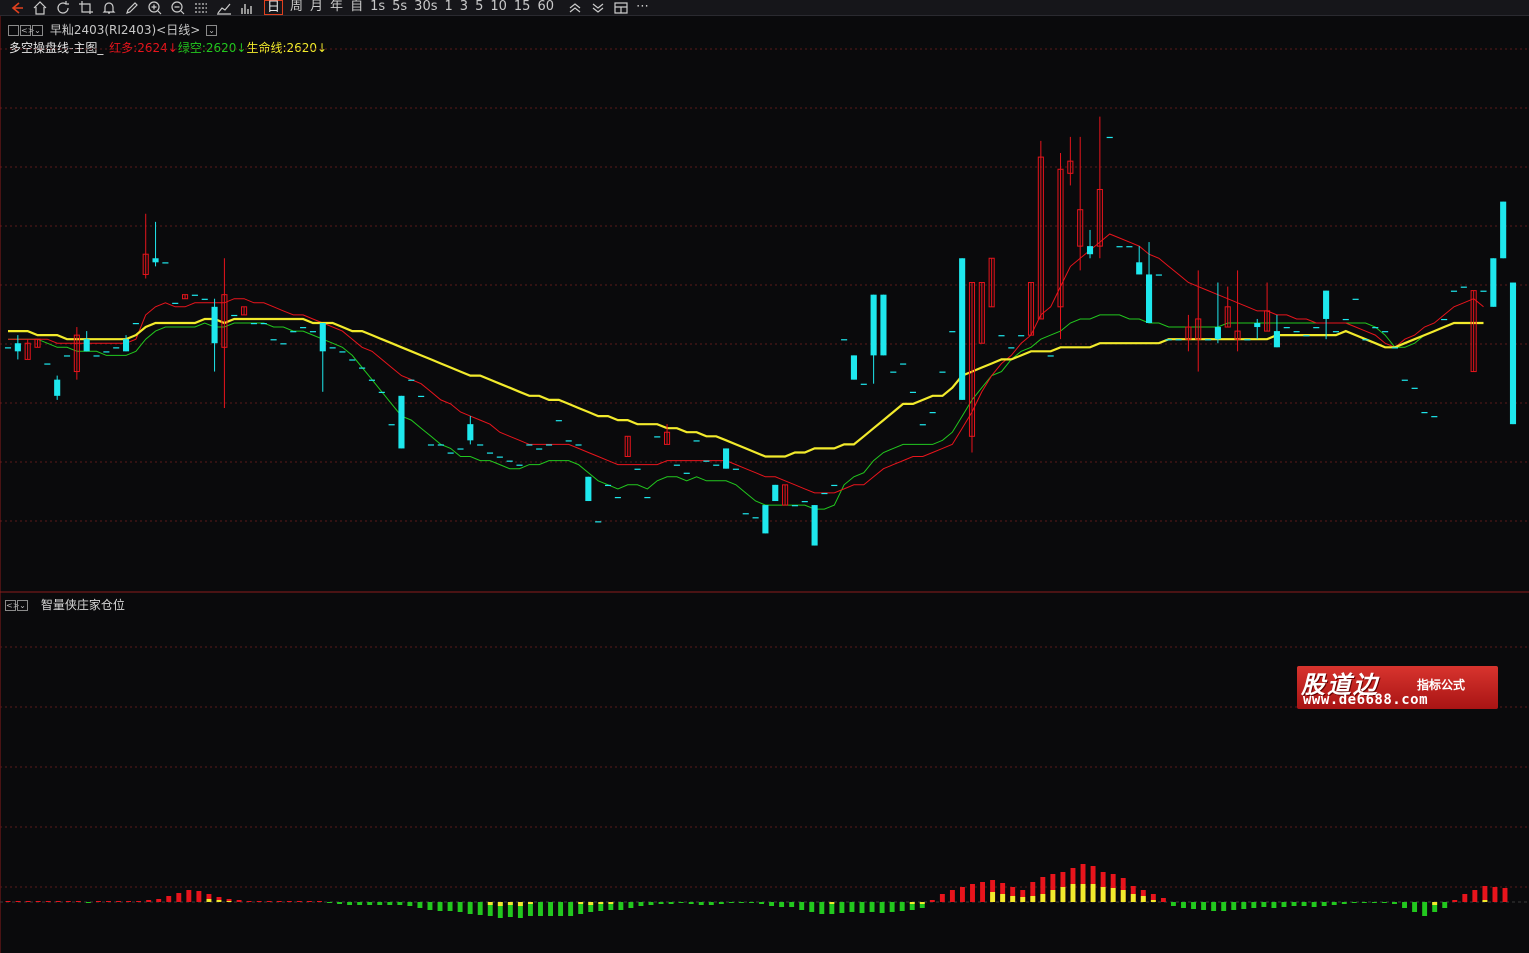 This screenshot has height=953, width=1529. Describe the element at coordinates (449, 7) in the screenshot. I see `period-tab-8: 1` at that location.